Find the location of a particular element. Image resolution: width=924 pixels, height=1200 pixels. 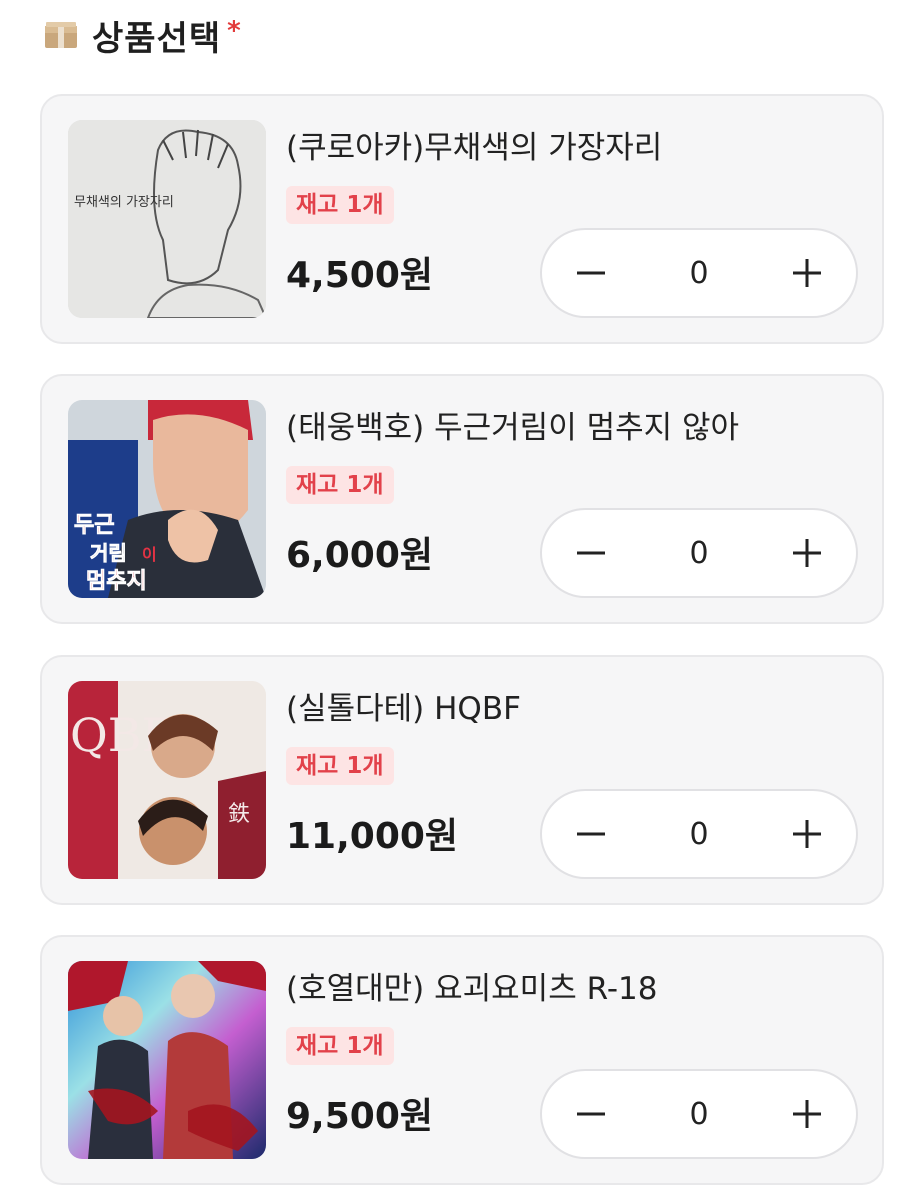

product-thumbnail: QBF 鉄 is located at coordinates (167, 780).